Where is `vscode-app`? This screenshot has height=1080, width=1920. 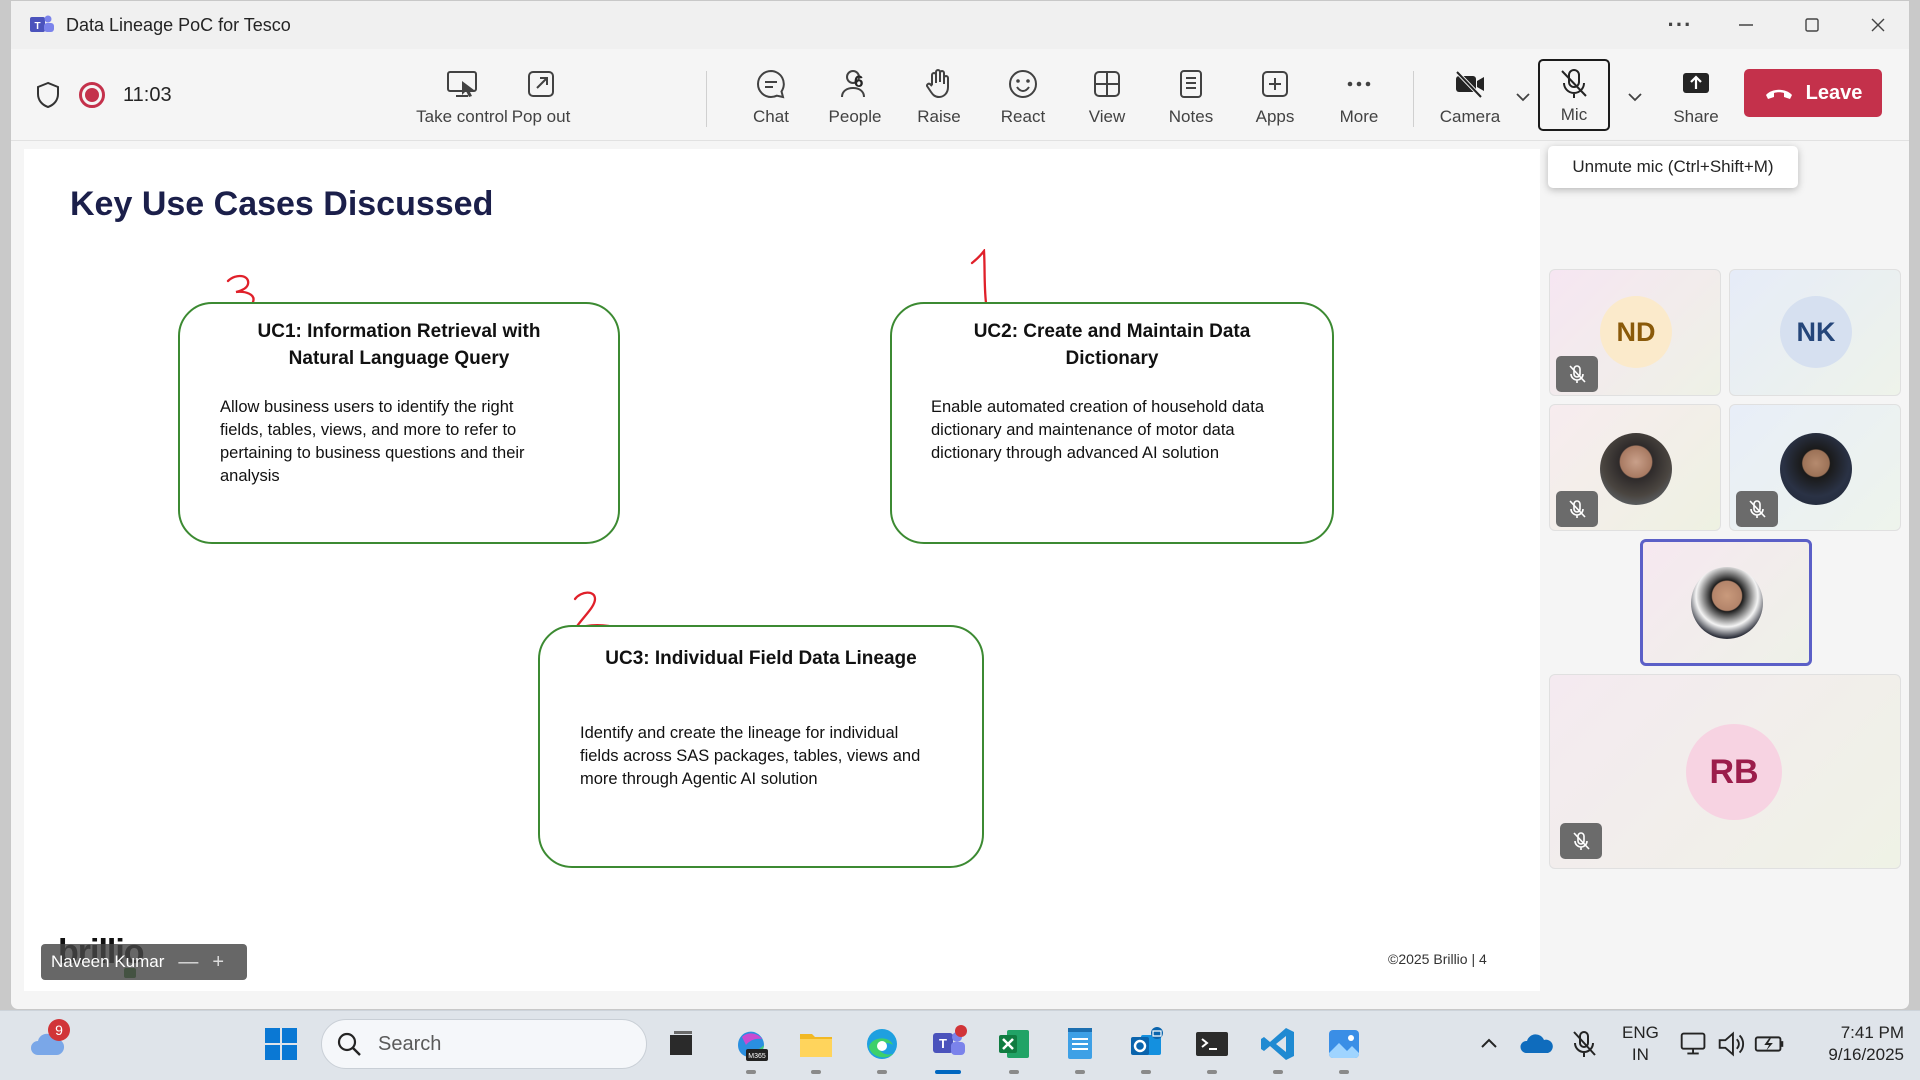
vscode-app is located at coordinates (1278, 1049).